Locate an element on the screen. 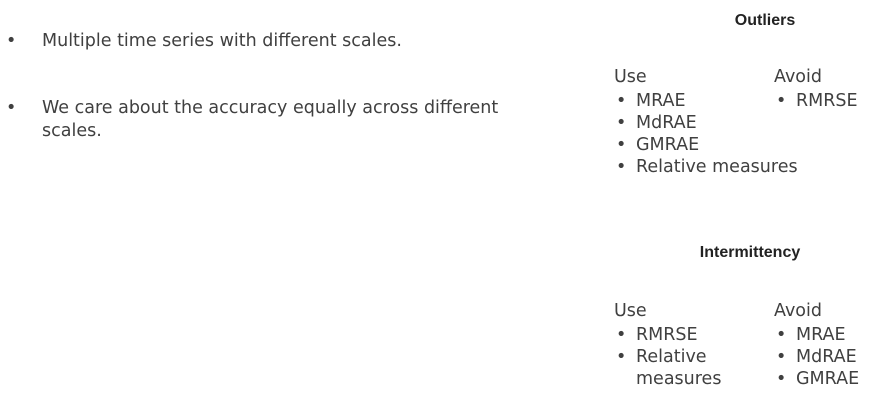 The width and height of the screenshot is (885, 420). intermittency-use-list: • RMRSE • Relative measures is located at coordinates (694, 357).